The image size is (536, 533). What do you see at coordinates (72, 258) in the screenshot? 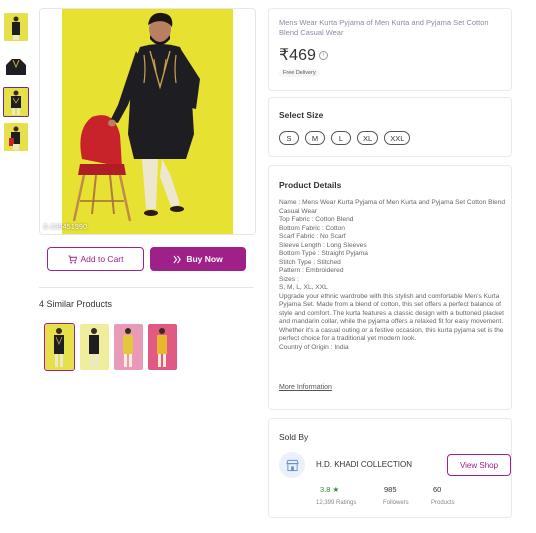
I see `cart-icon` at bounding box center [72, 258].